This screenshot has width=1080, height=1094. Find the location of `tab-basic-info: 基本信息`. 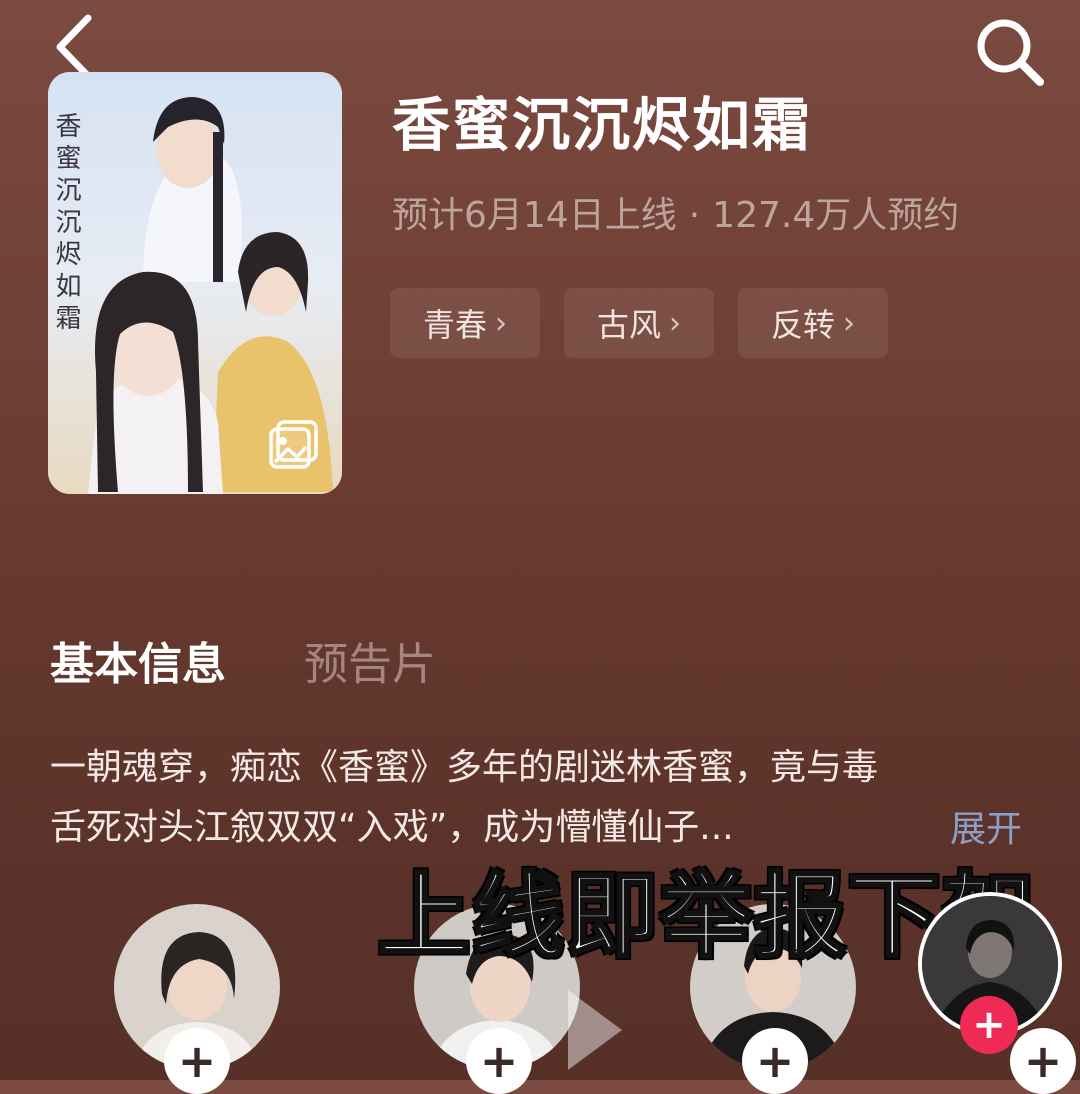

tab-basic-info: 基本信息 is located at coordinates (138, 660).